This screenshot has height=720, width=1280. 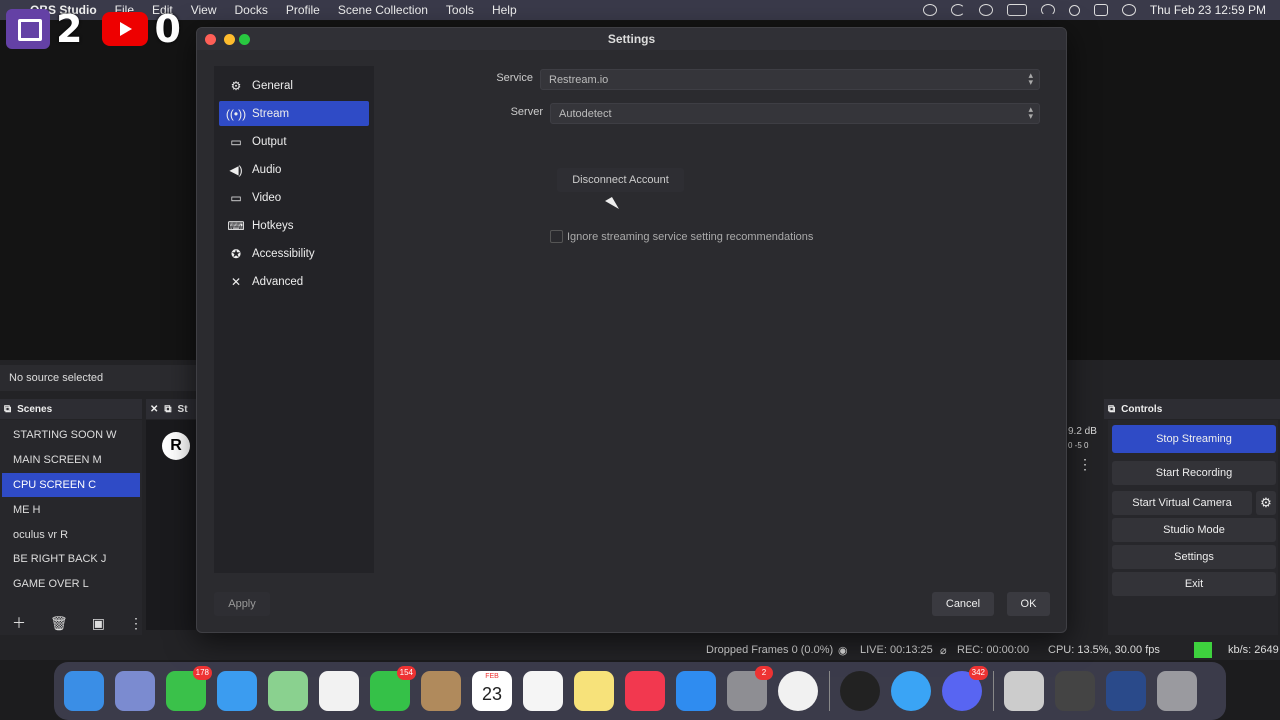 What do you see at coordinates (957, 10) in the screenshot?
I see `moon-icon` at bounding box center [957, 10].